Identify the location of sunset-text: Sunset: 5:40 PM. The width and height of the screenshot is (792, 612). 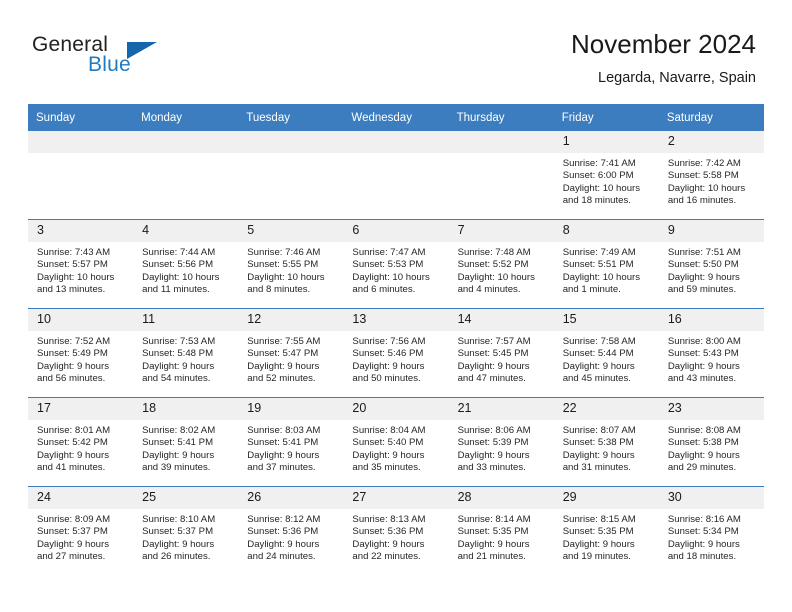
(388, 443).